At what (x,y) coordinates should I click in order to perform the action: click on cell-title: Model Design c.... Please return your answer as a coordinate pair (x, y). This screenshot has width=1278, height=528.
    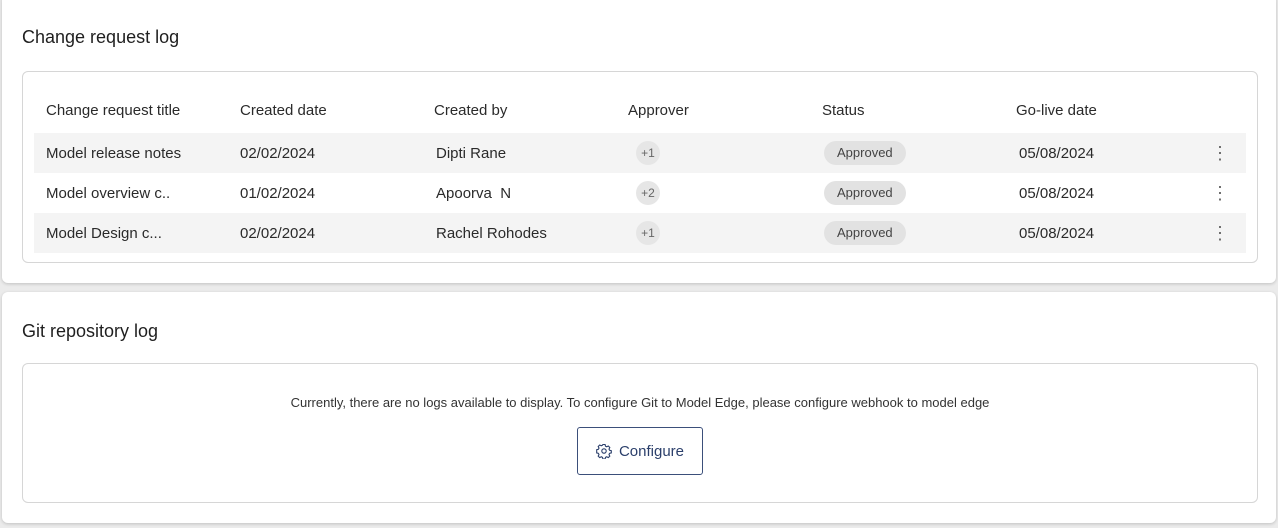
    Looking at the image, I should click on (131, 233).